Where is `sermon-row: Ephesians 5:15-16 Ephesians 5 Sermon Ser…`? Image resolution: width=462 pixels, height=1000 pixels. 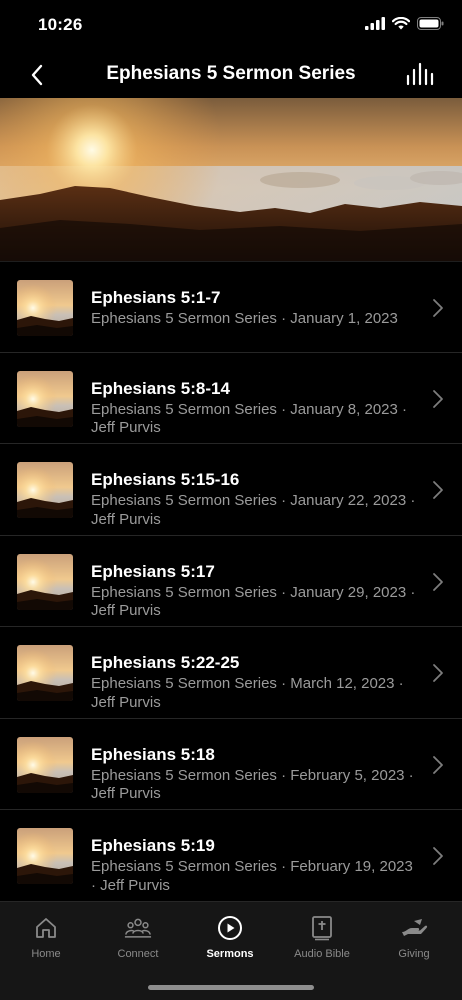 sermon-row: Ephesians 5:15-16 Ephesians 5 Sermon Ser… is located at coordinates (231, 490).